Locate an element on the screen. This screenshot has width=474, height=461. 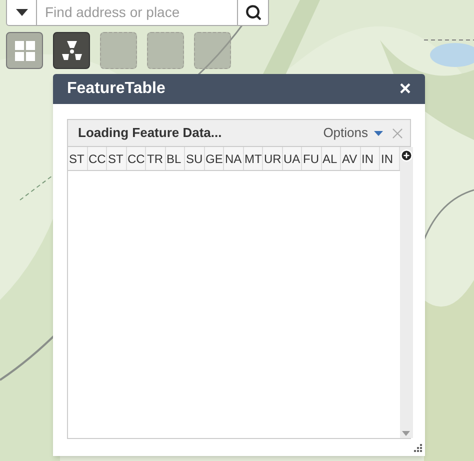
column-header: FU is located at coordinates (312, 158).